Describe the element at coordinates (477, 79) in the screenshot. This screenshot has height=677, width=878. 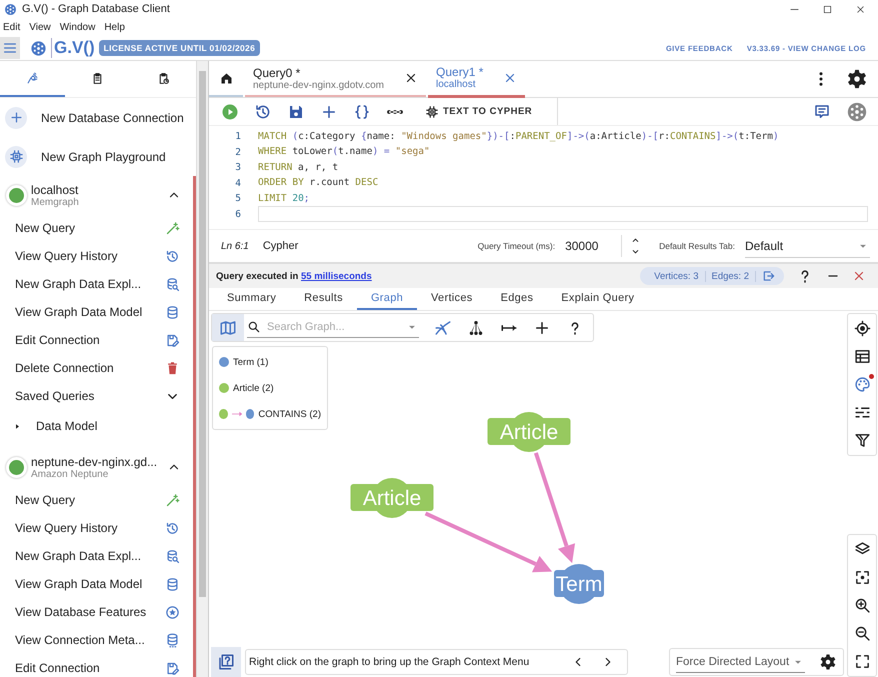
I see `query-tab: Query1 * localhost` at that location.